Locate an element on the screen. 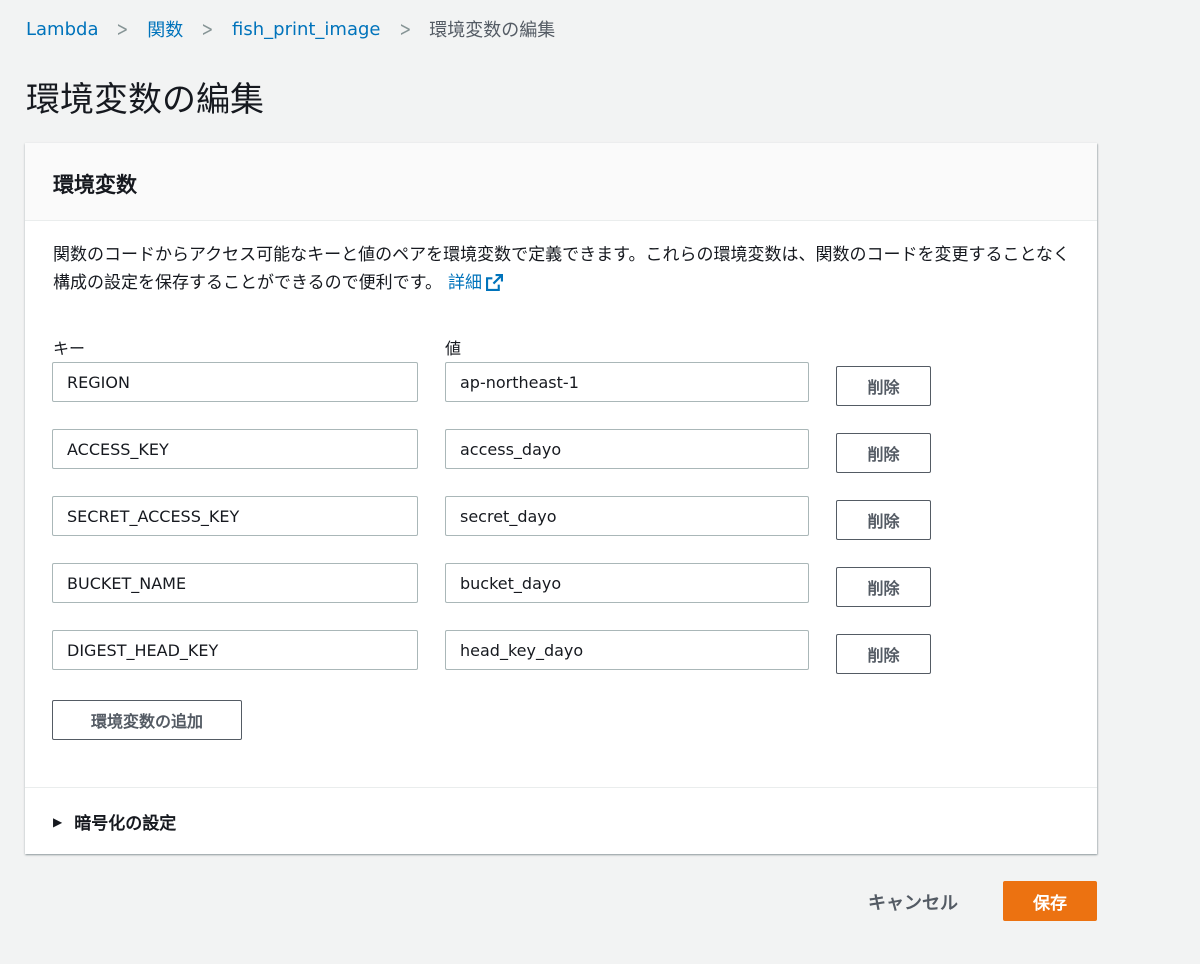  breadcrumb: Lambda > 関数 > fish_print_image > 環境変数の編集 is located at coordinates (290, 29).